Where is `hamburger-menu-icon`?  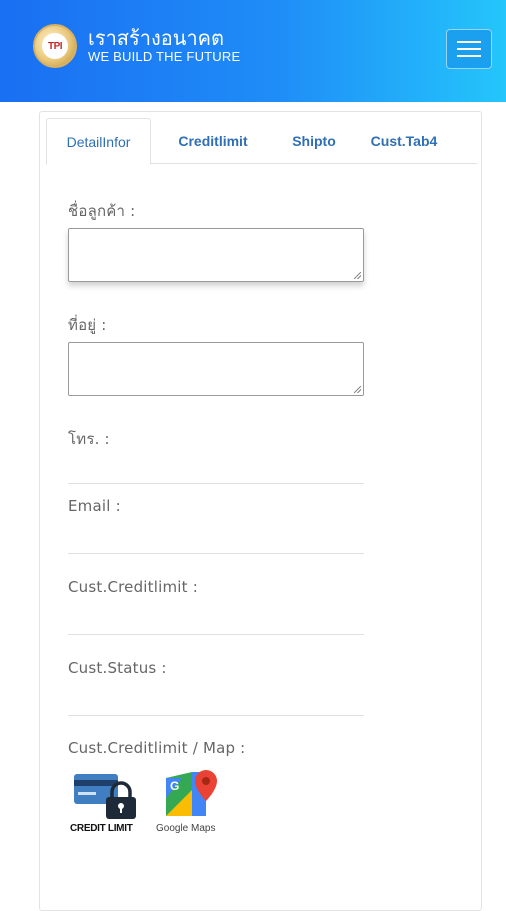
hamburger-menu-icon is located at coordinates (469, 49).